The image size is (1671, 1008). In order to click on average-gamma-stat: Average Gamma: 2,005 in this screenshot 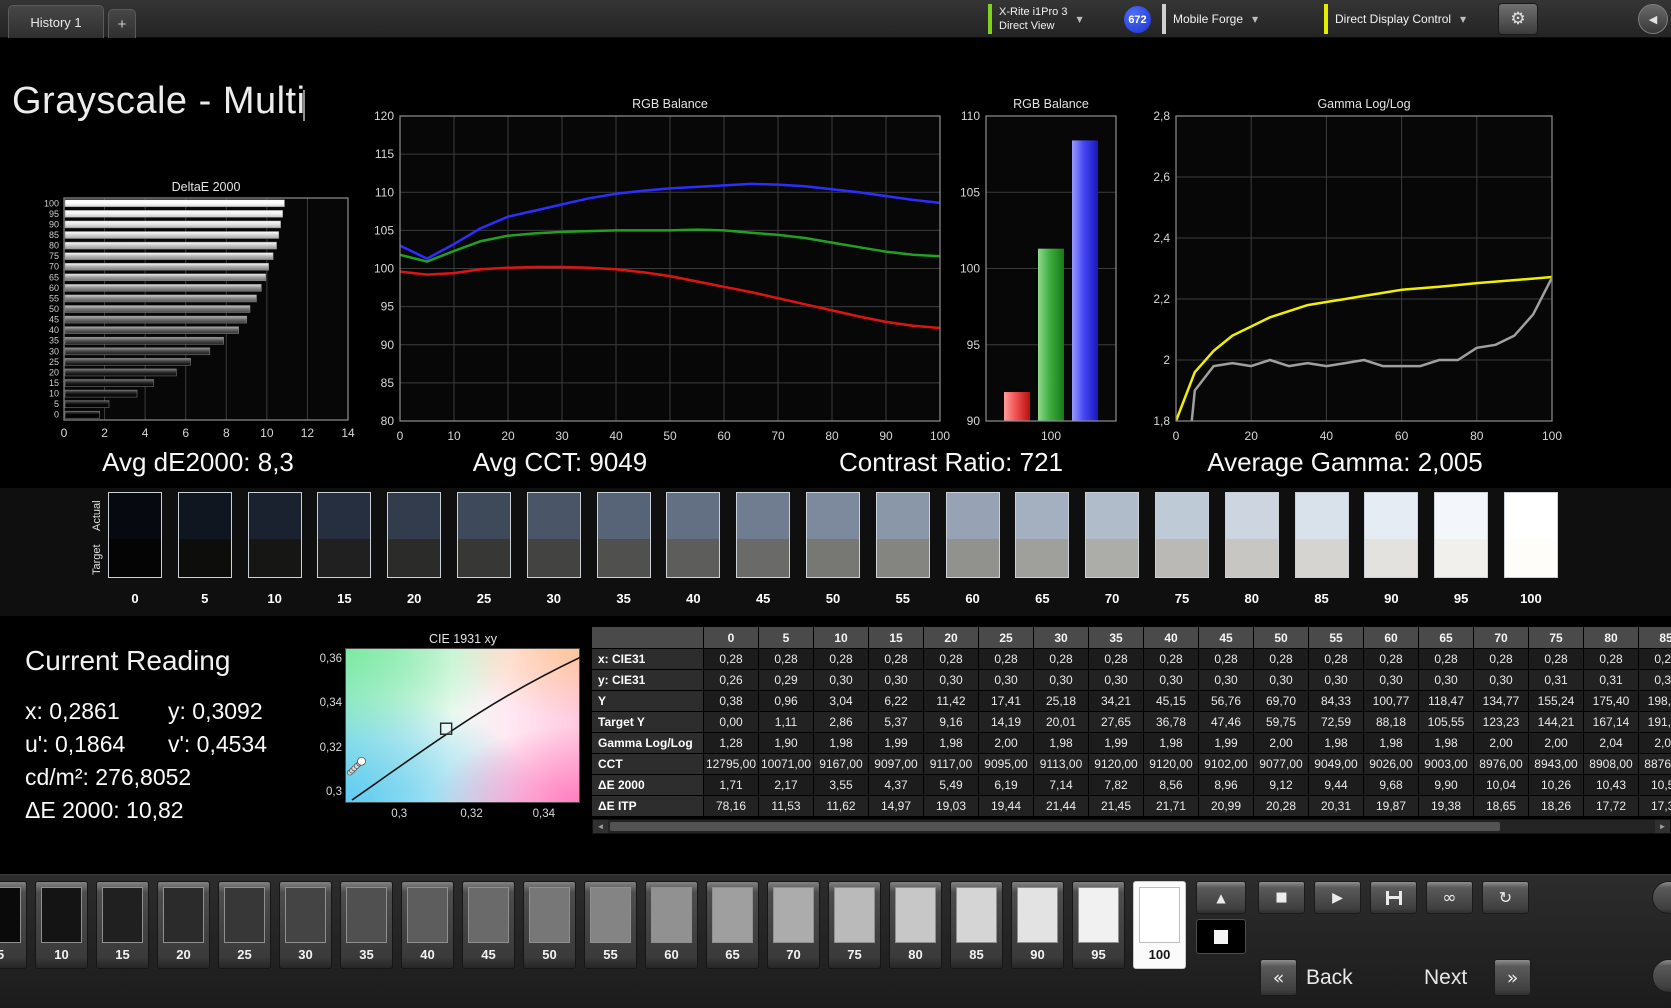, I will do `click(1345, 462)`.